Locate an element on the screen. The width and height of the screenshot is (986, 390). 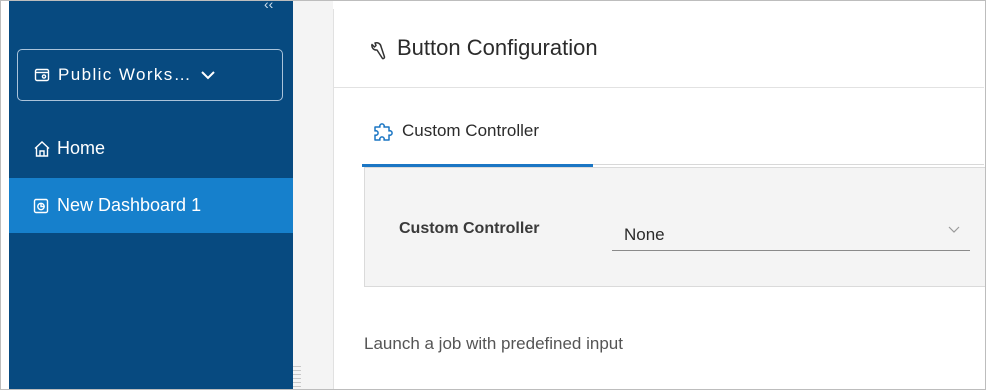
page-title: Button Configuration is located at coordinates (497, 47).